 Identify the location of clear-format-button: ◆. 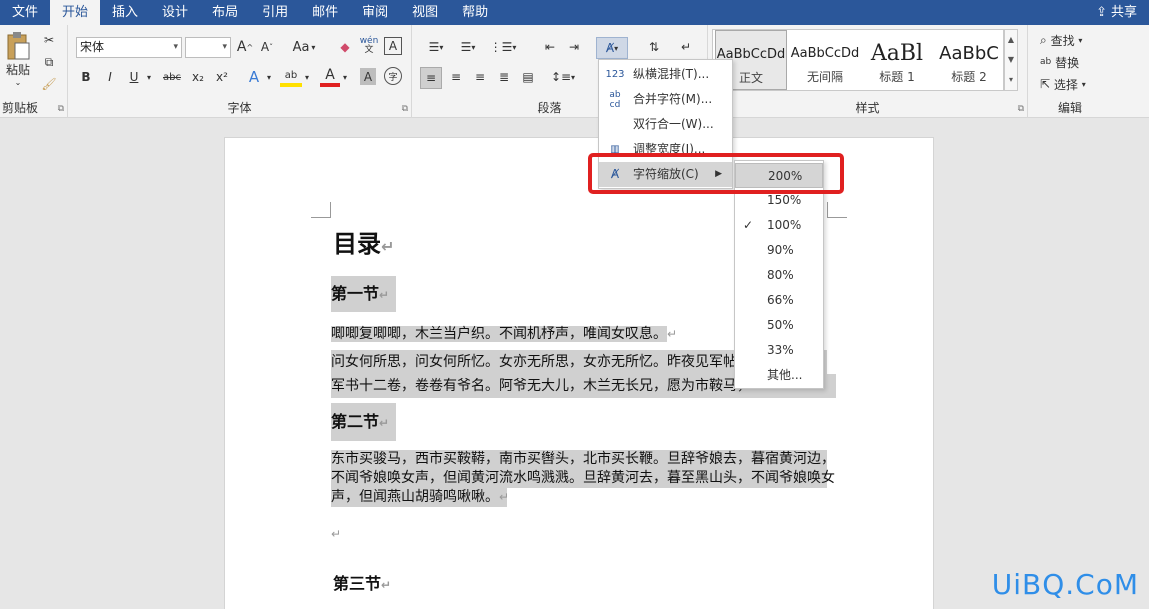
(345, 47).